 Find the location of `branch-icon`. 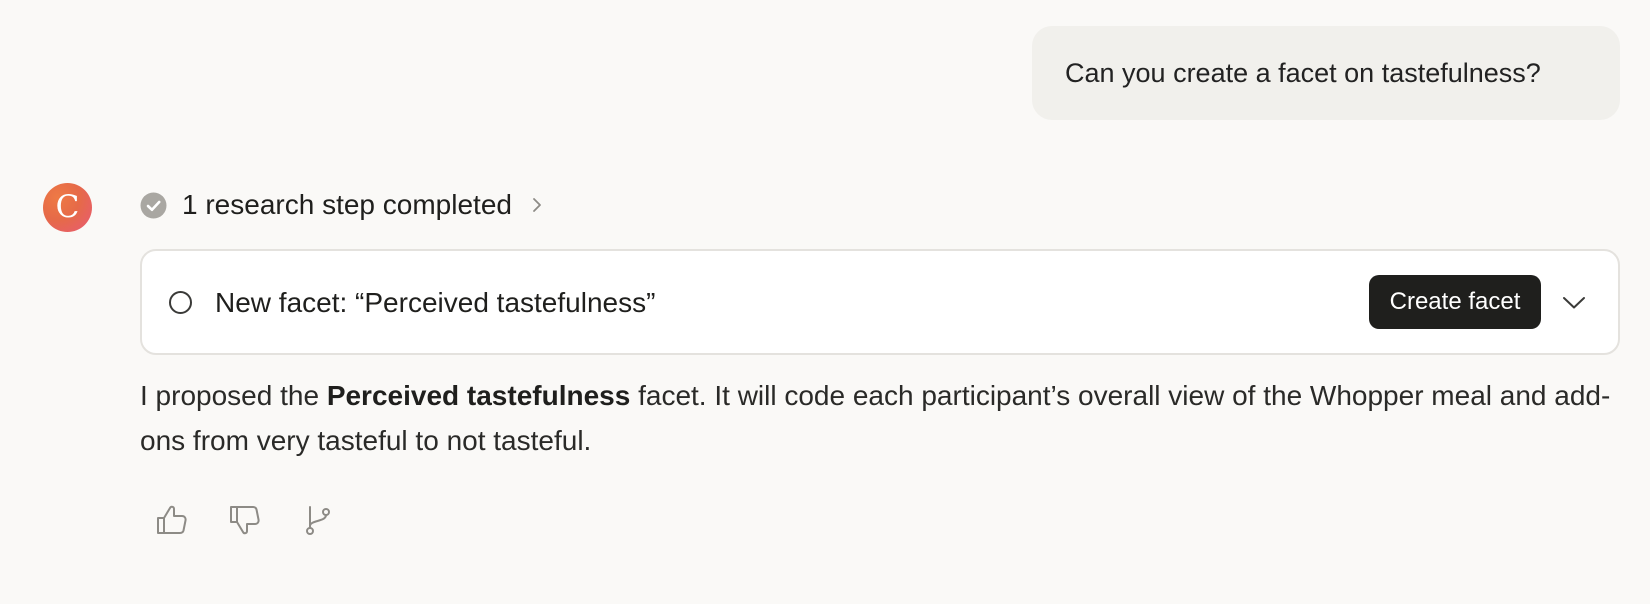

branch-icon is located at coordinates (318, 520).